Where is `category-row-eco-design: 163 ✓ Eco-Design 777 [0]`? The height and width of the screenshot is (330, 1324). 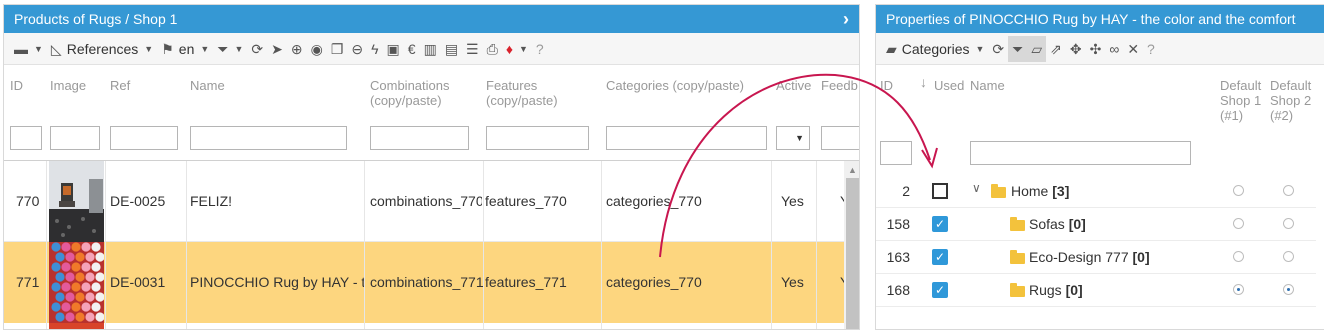
category-row-eco-design: 163 ✓ Eco-Design 777 [0] is located at coordinates (1096, 257).